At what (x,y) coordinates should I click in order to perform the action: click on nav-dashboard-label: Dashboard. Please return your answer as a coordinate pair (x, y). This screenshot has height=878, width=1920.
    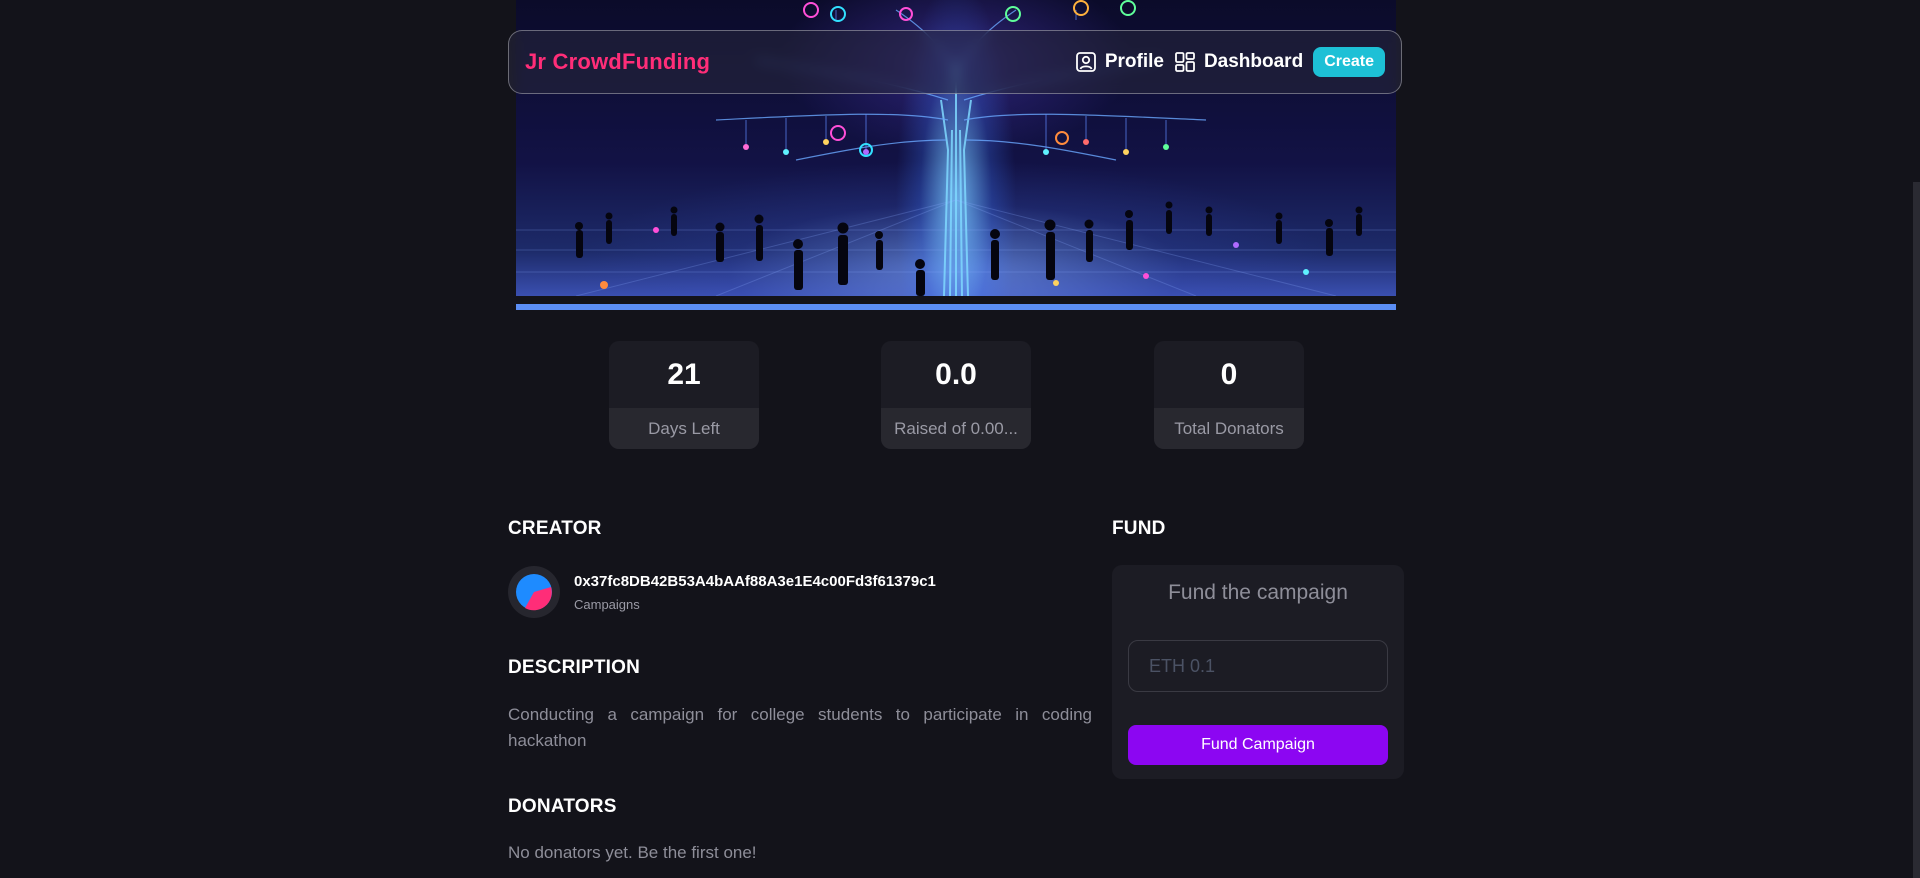
    Looking at the image, I should click on (1253, 61).